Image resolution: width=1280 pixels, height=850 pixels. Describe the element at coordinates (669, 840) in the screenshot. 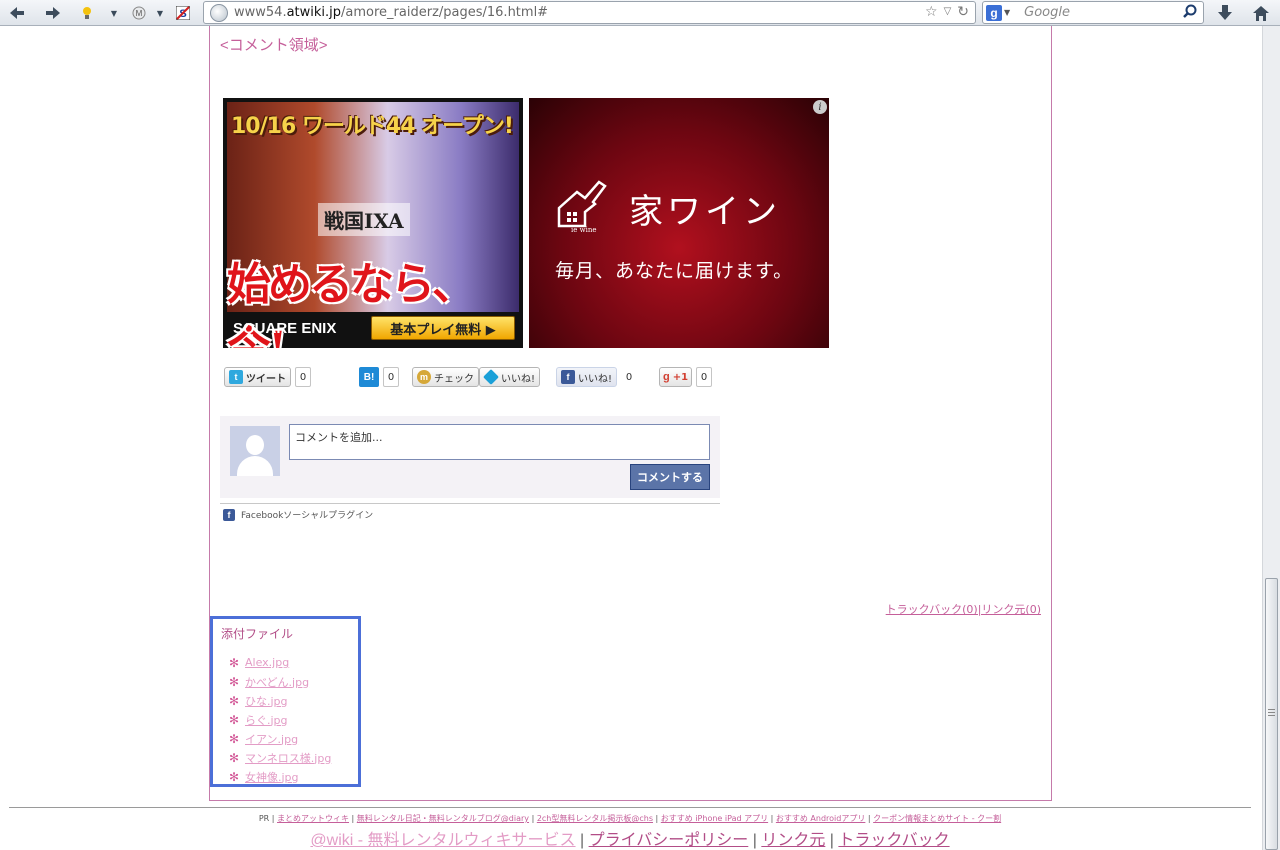

I see `footer-privacy-link: プライバシーポリシー` at that location.